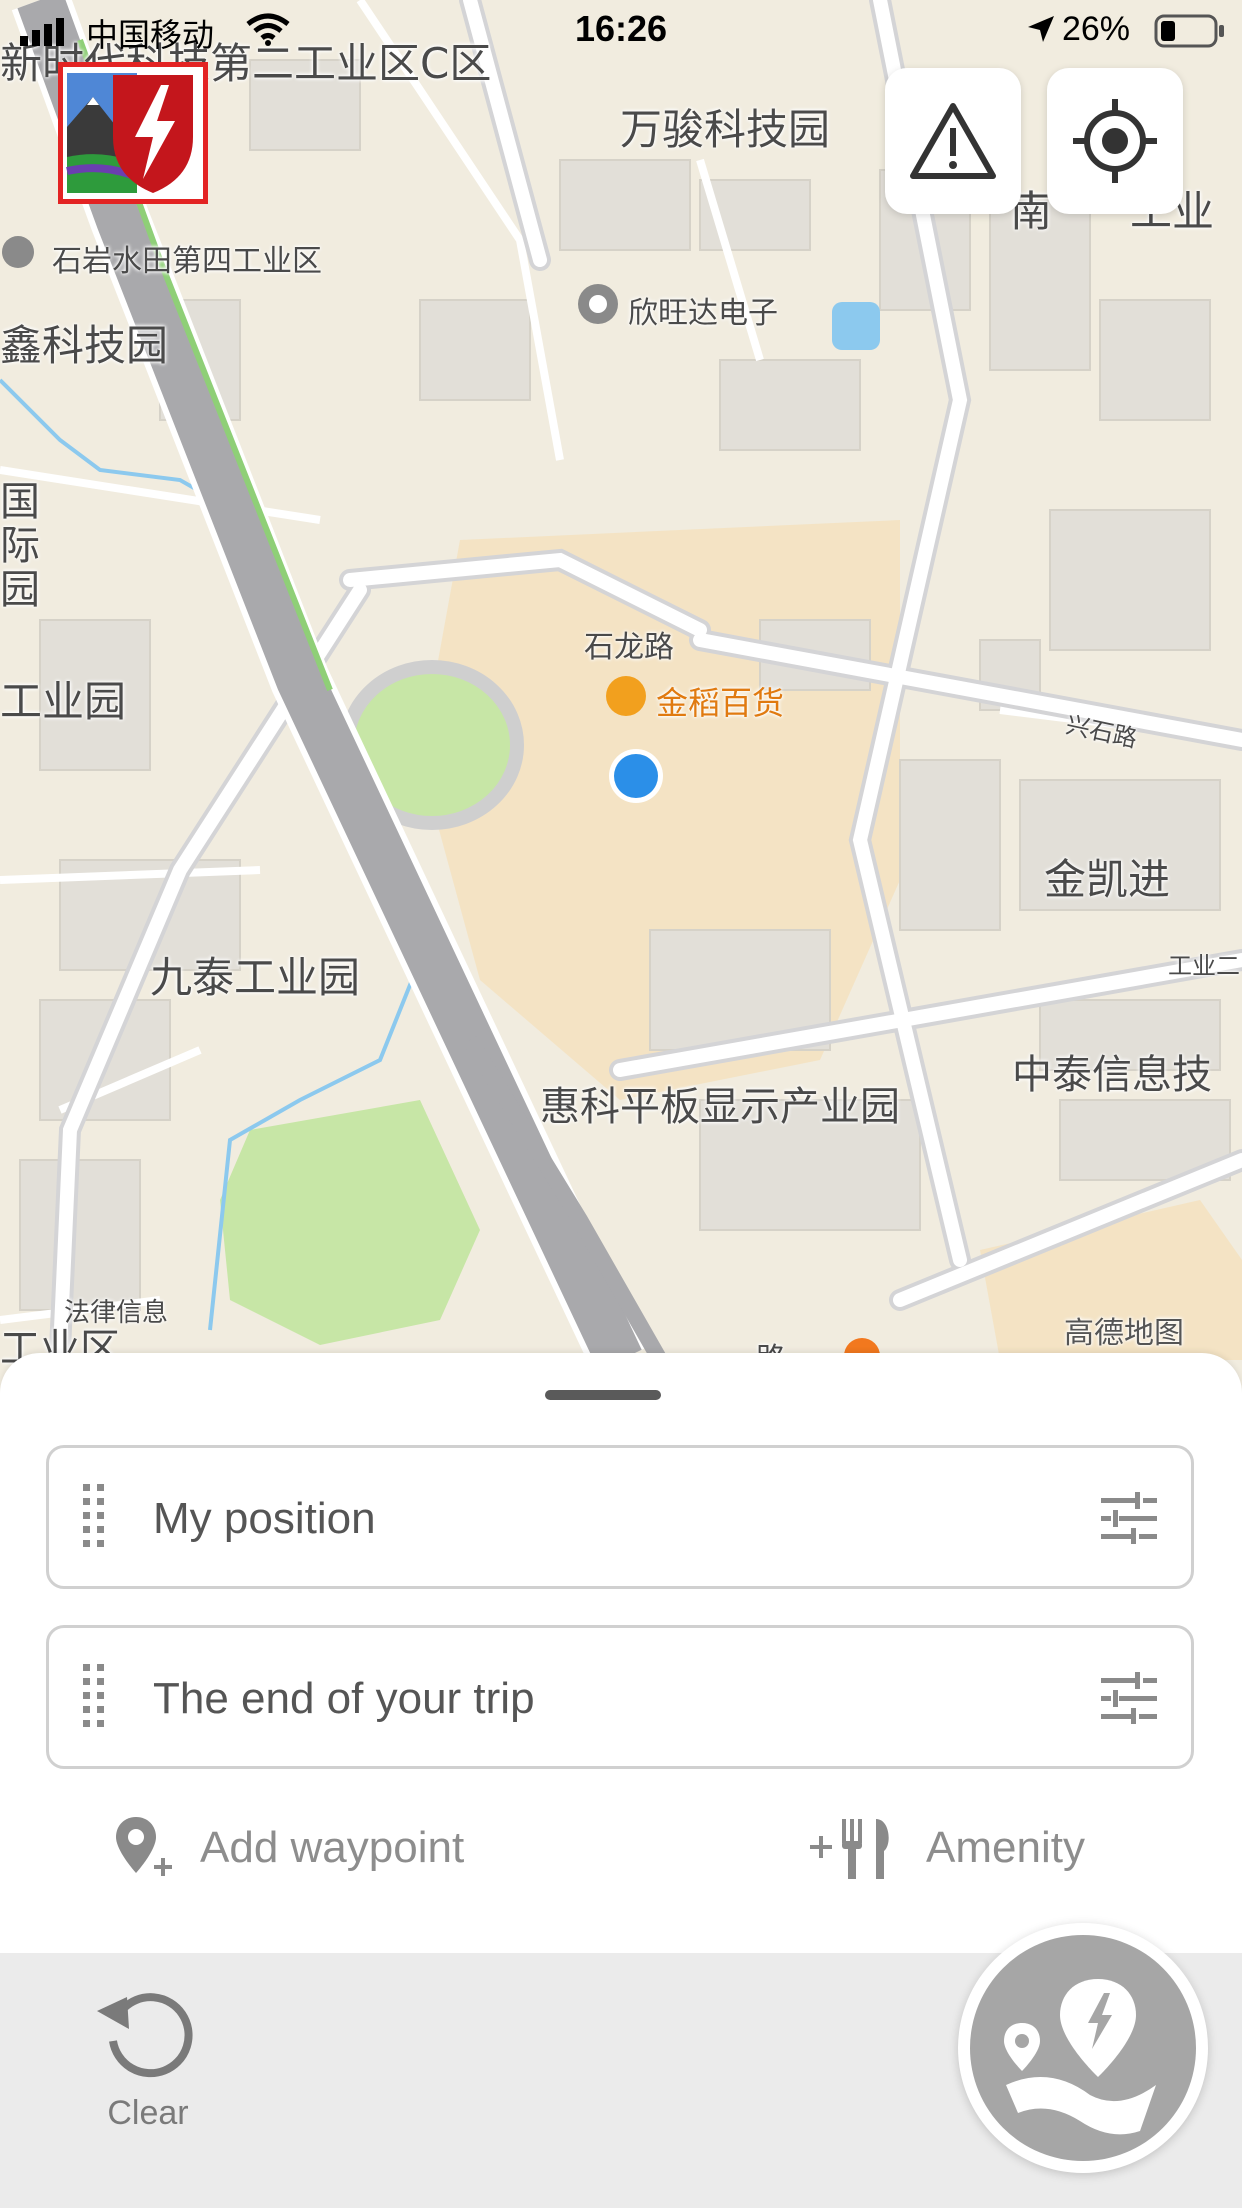 The height and width of the screenshot is (2208, 1242). Describe the element at coordinates (20, 546) in the screenshot. I see `map-label-international: 国际 园` at that location.